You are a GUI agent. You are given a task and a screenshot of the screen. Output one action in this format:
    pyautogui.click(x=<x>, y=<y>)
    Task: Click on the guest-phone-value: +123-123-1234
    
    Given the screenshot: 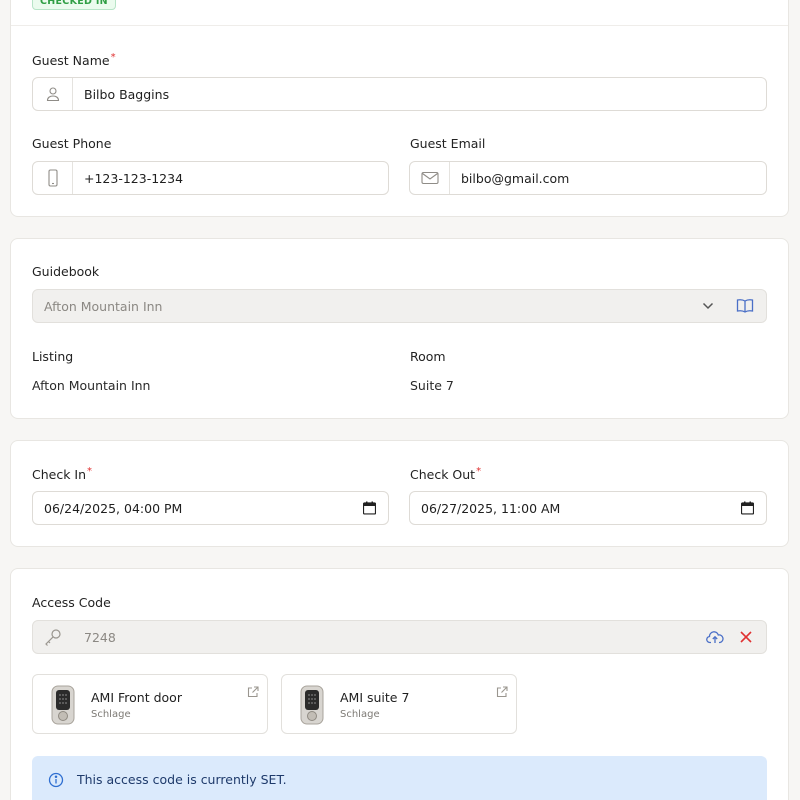 What is the action you would take?
    pyautogui.click(x=134, y=178)
    